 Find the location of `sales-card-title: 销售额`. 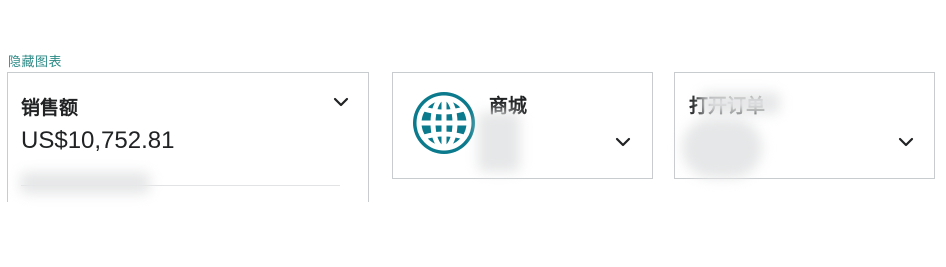

sales-card-title: 销售额 is located at coordinates (50, 108).